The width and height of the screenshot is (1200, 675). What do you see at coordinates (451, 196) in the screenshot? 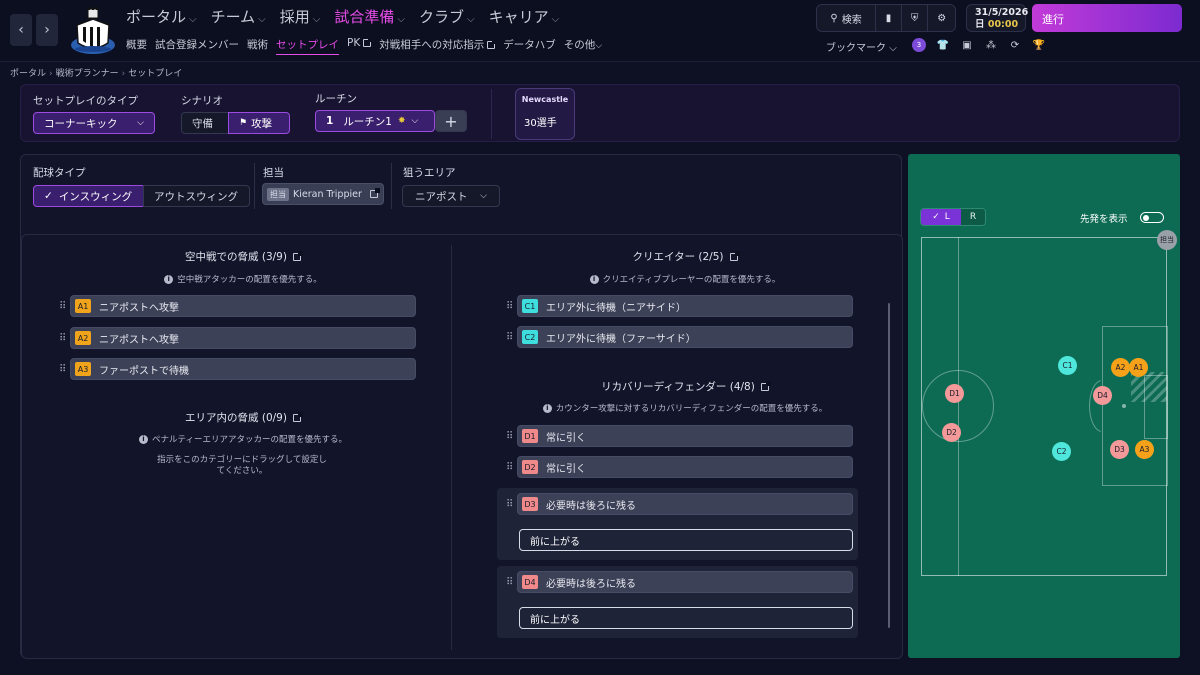
I see `target-area-dropdown: ニアポスト ⌵` at bounding box center [451, 196].